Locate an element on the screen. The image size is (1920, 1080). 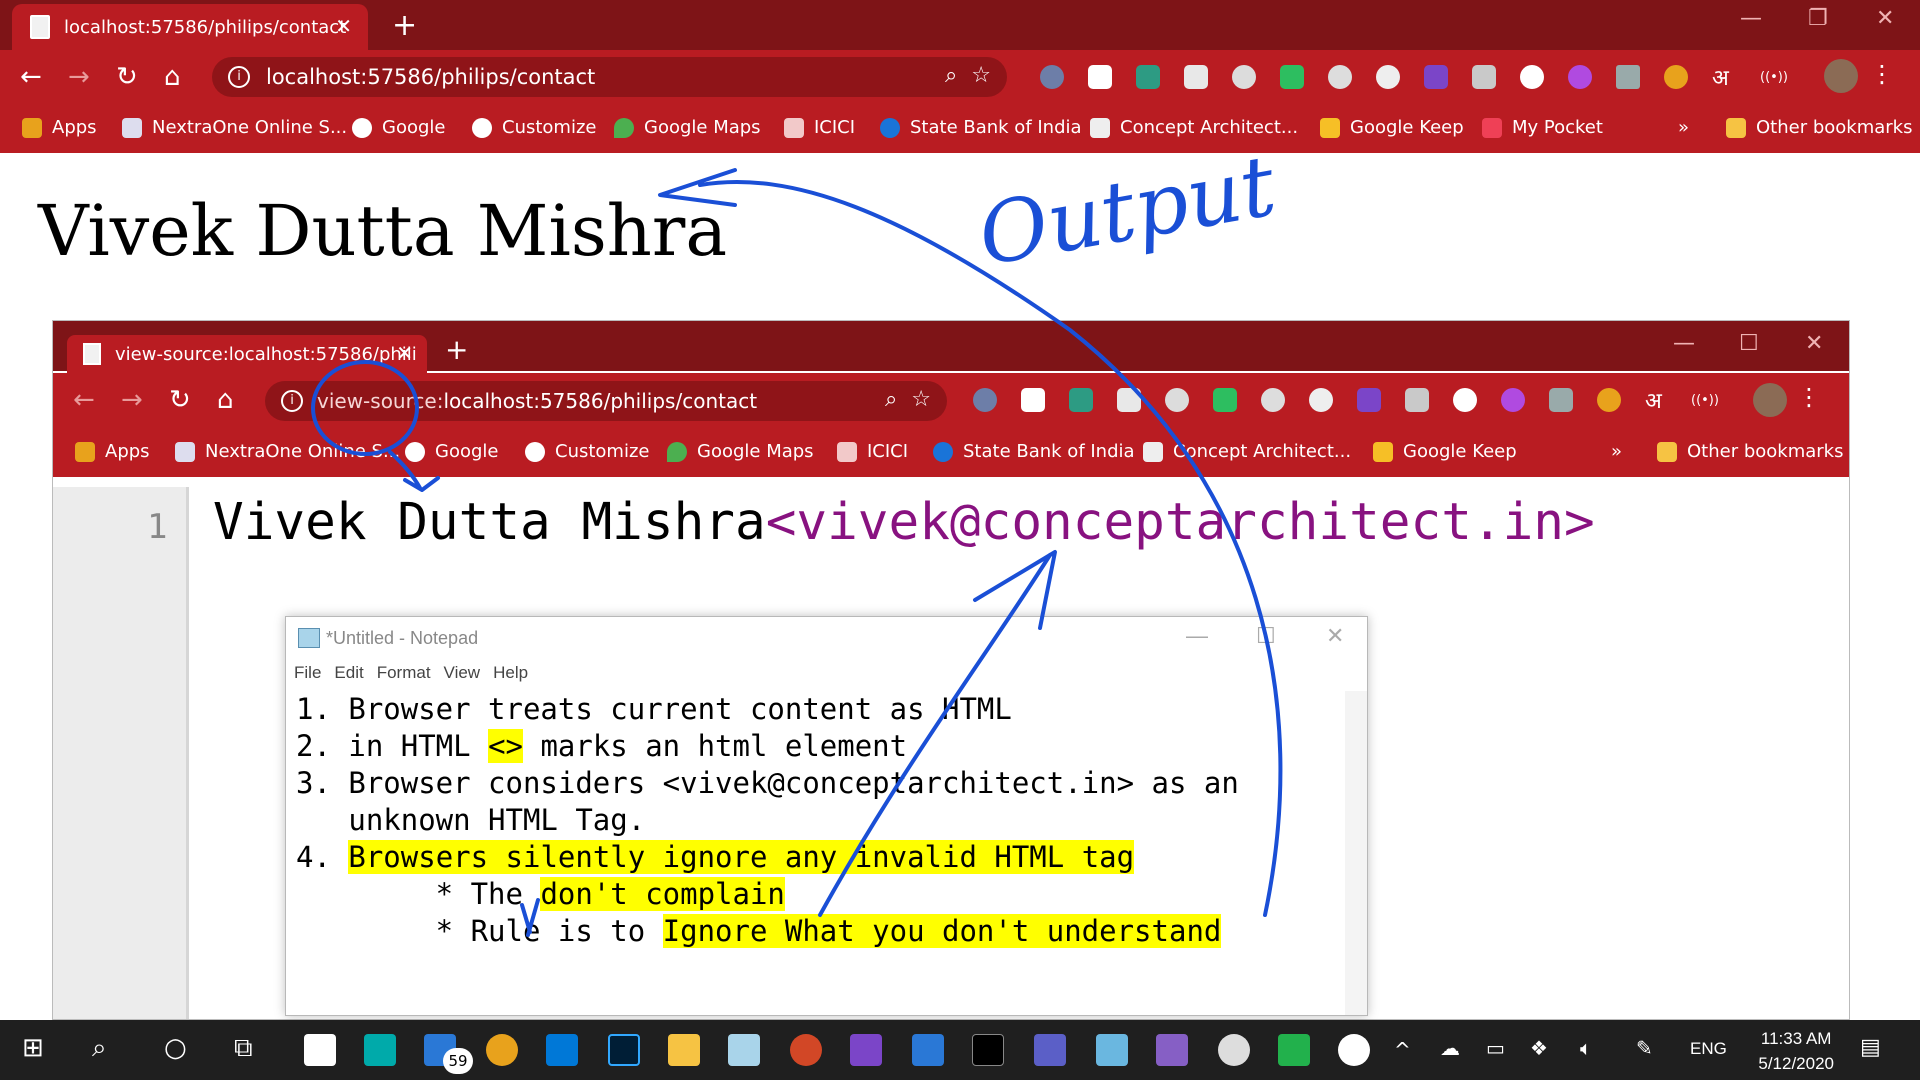
terminal-icon is located at coordinates (988, 1050).